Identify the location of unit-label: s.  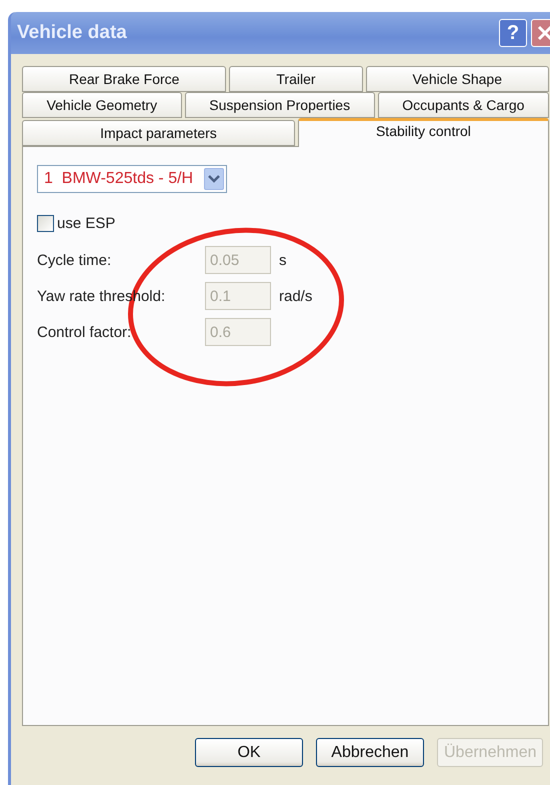
(283, 260).